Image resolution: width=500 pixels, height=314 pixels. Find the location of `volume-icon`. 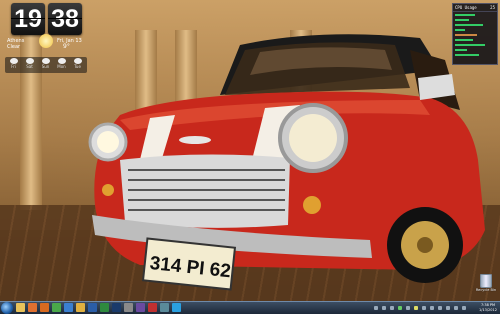

volume-icon is located at coordinates (448, 308).